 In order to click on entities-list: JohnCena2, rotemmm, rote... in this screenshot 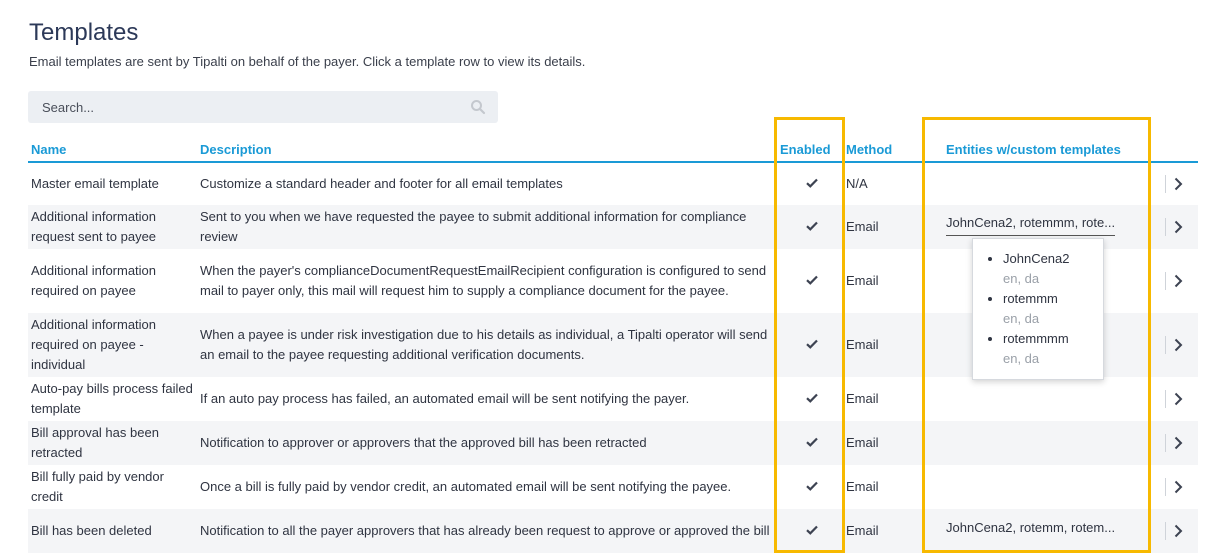, I will do `click(1031, 224)`.